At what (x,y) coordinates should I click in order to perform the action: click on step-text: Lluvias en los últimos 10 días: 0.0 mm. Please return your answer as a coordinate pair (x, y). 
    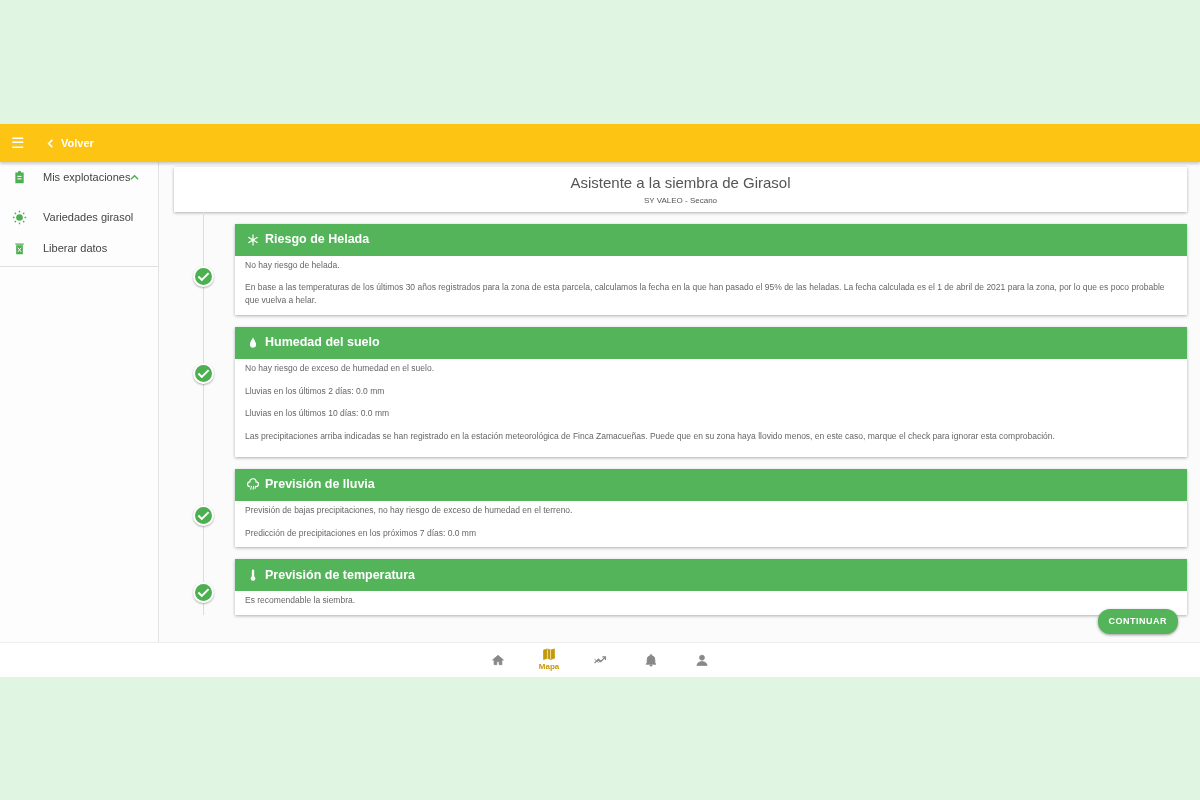
    Looking at the image, I should click on (318, 413).